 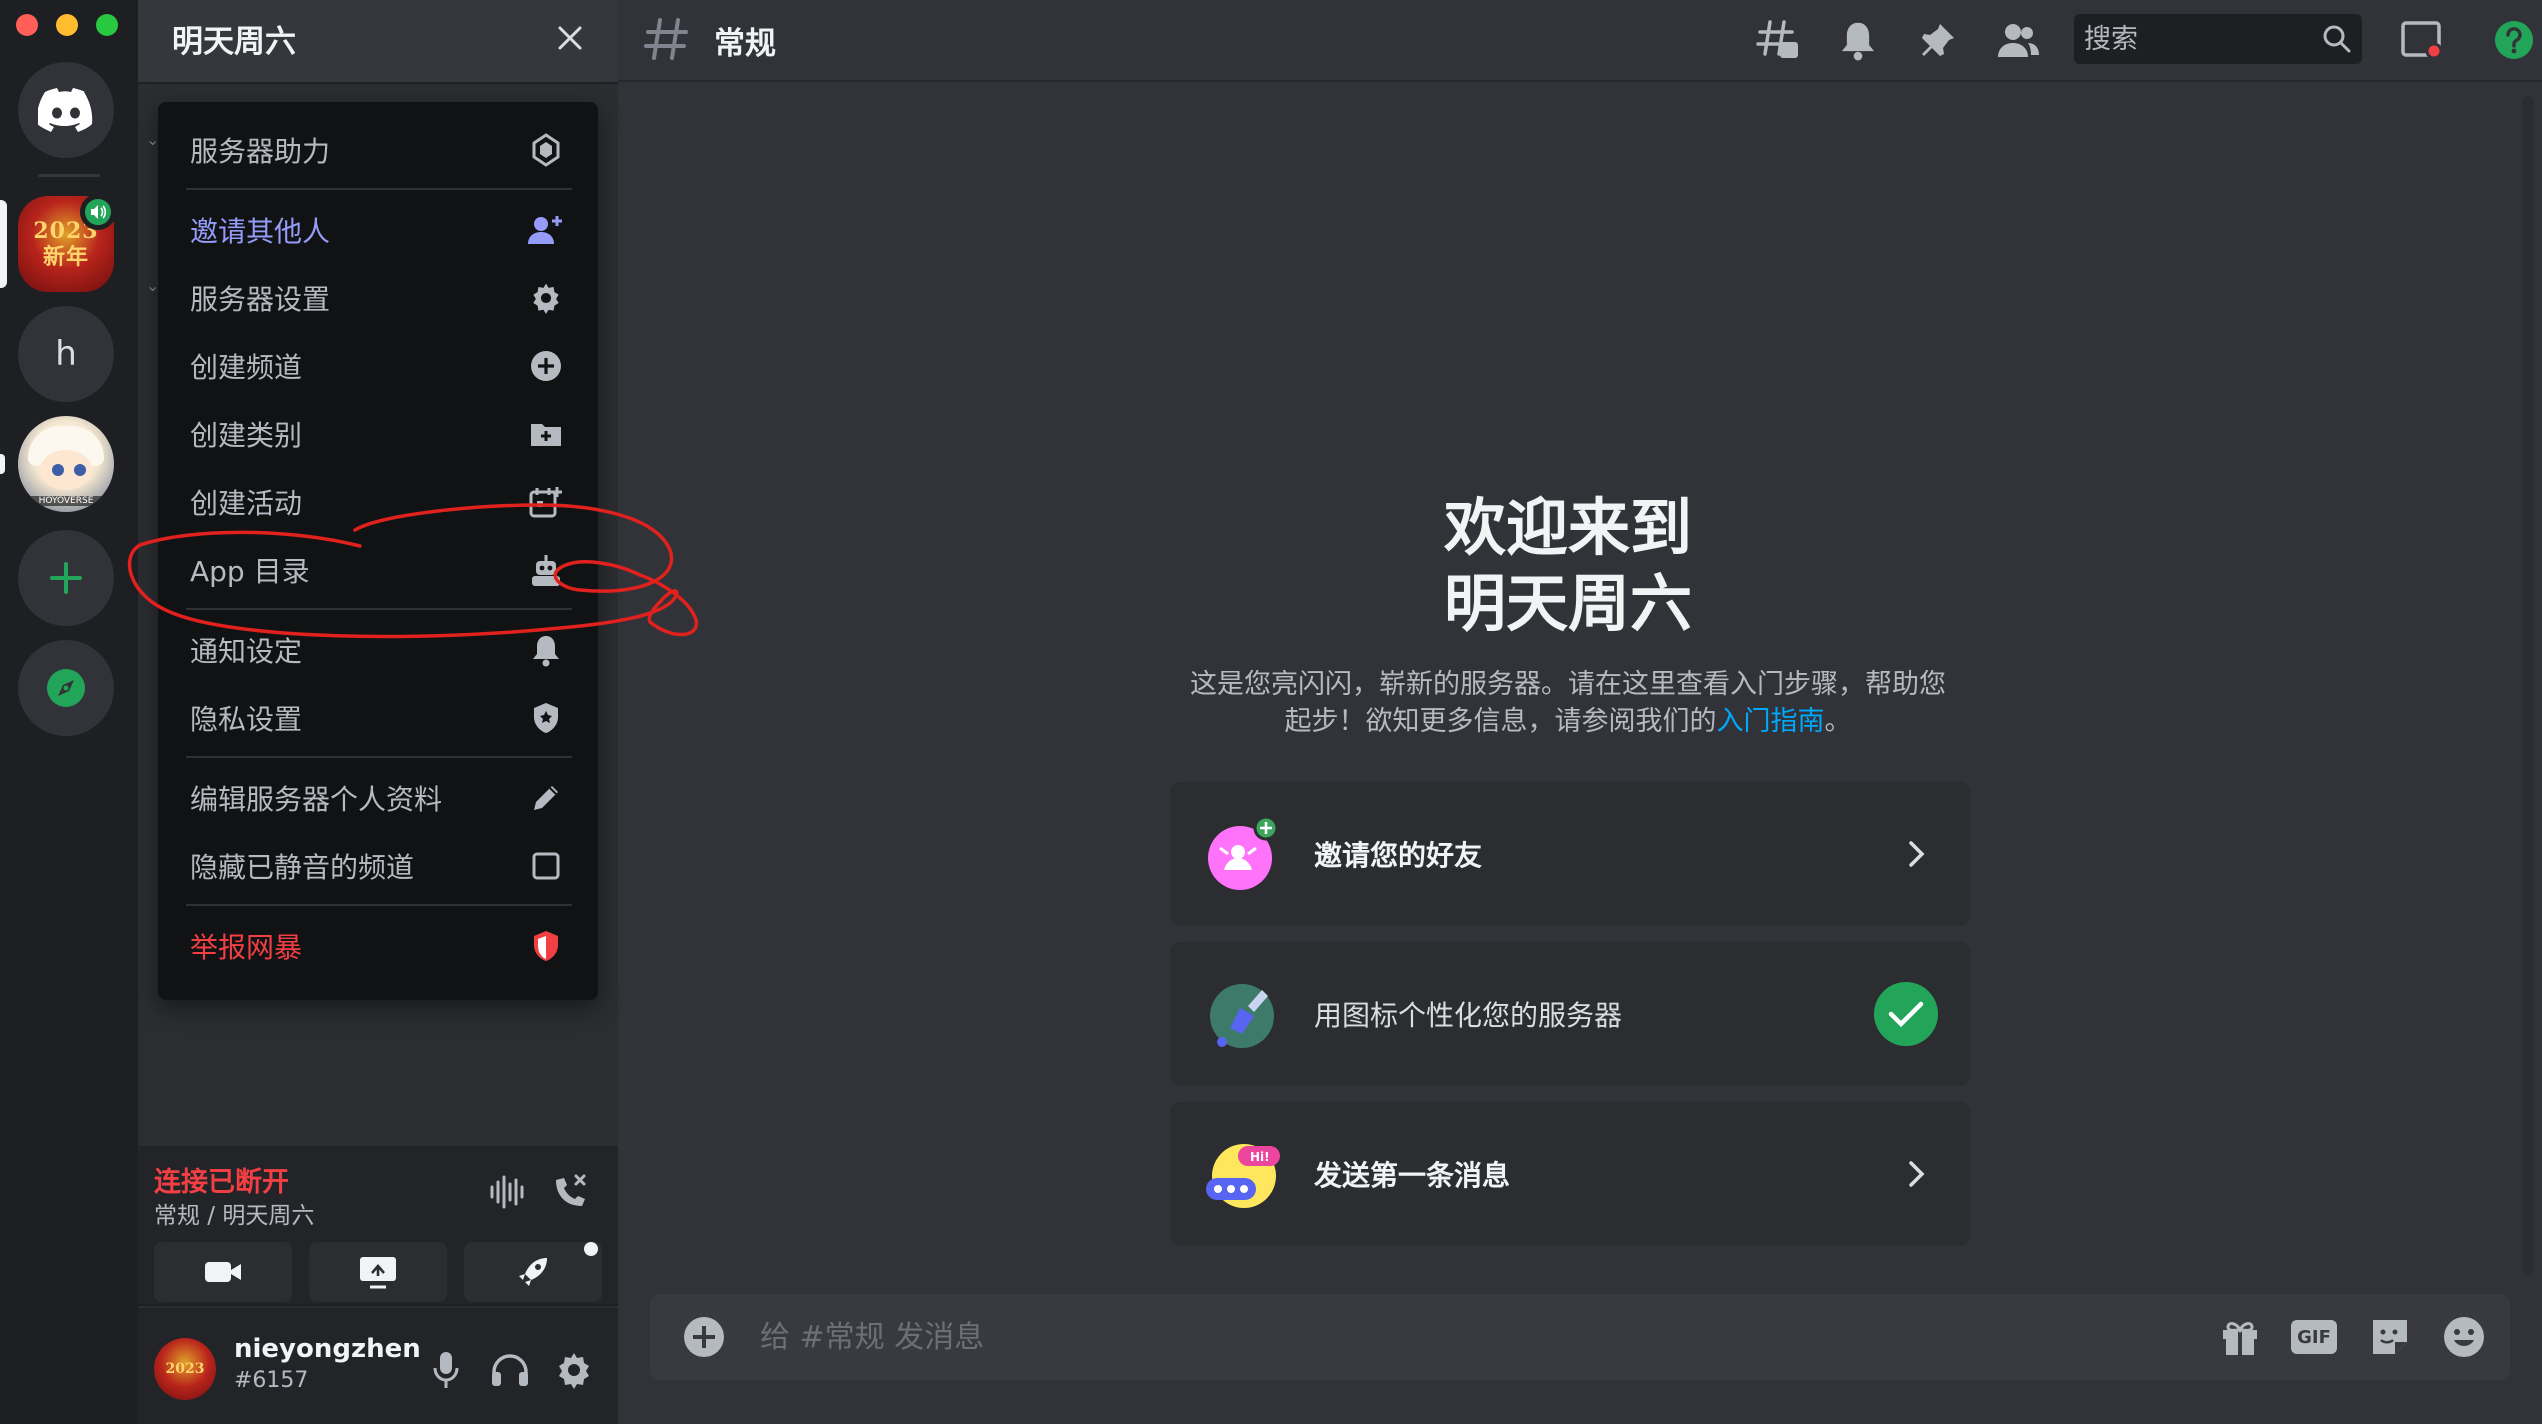 What do you see at coordinates (510, 1370) in the screenshot?
I see `deafen-button` at bounding box center [510, 1370].